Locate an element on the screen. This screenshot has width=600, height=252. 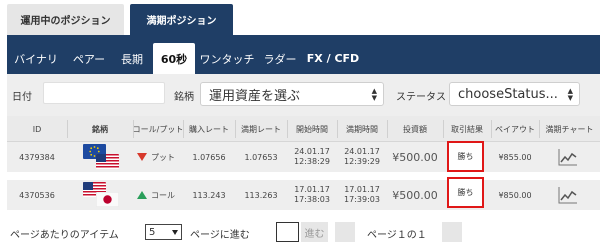
col-start-time: 開始時間 is located at coordinates (312, 129).